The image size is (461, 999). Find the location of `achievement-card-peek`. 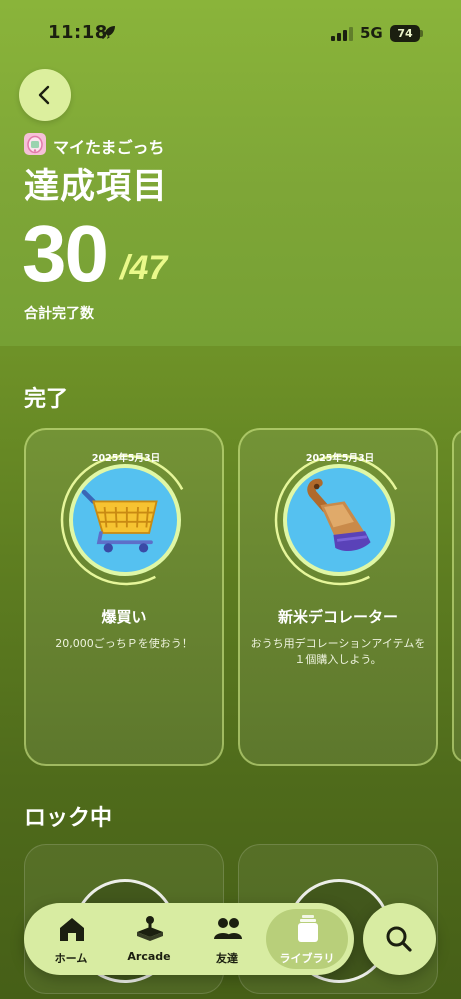

achievement-card-peek is located at coordinates (456, 596).